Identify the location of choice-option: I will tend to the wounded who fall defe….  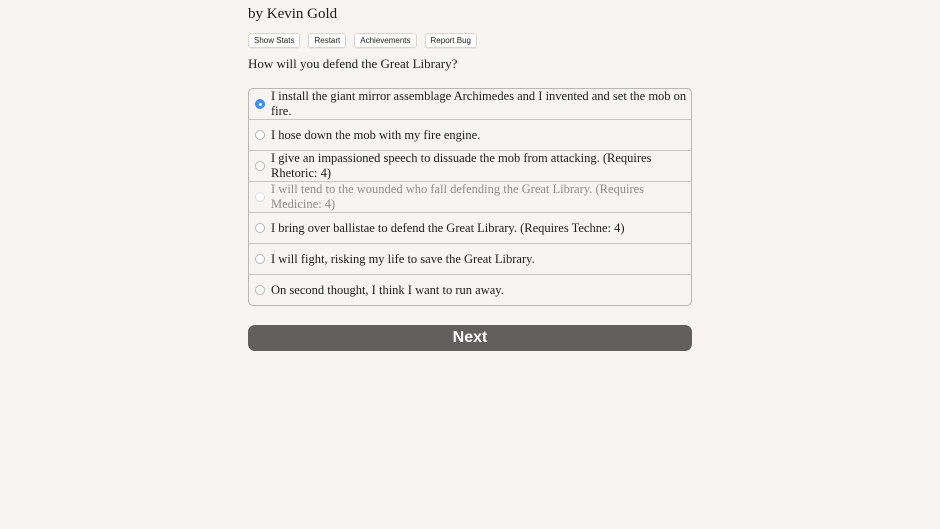
(470, 196).